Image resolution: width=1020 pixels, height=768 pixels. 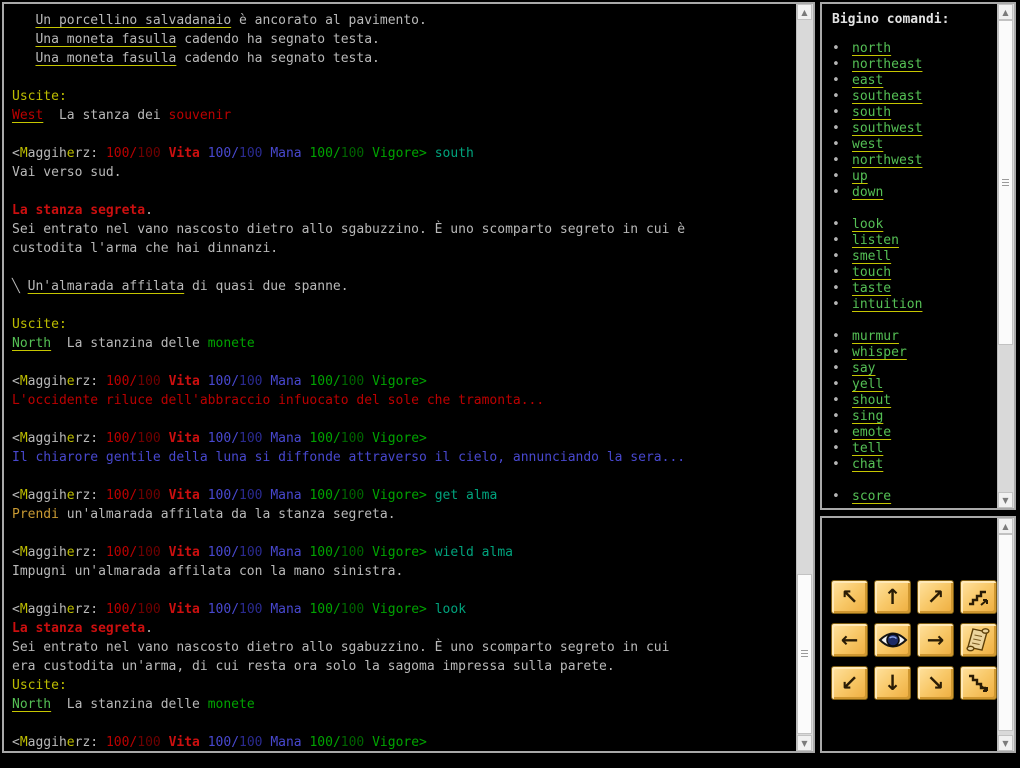 I want to click on command-list-item: • intuition, so click(x=914, y=305).